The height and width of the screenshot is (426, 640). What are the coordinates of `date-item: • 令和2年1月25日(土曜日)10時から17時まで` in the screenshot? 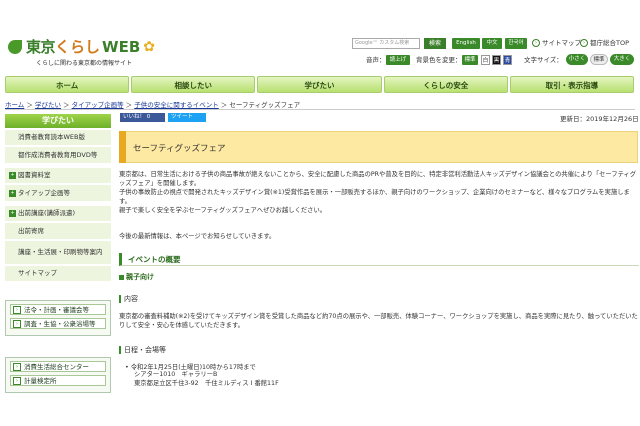 It's located at (190, 367).